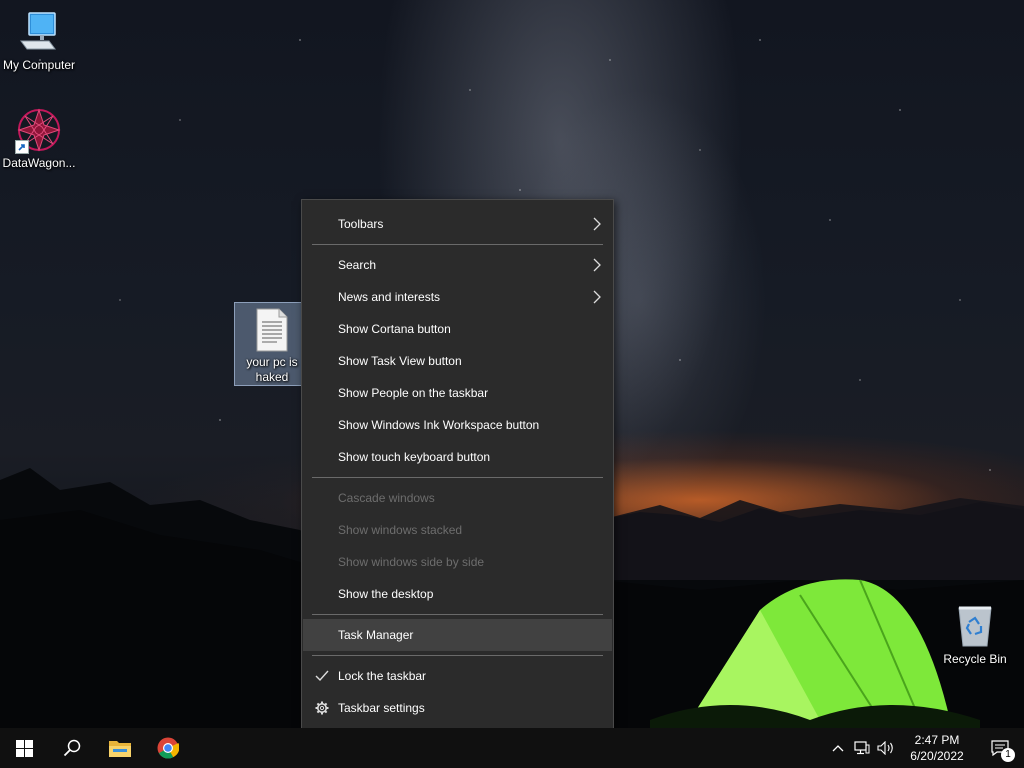 This screenshot has width=1024, height=768. I want to click on file-explorer-button, so click(120, 748).